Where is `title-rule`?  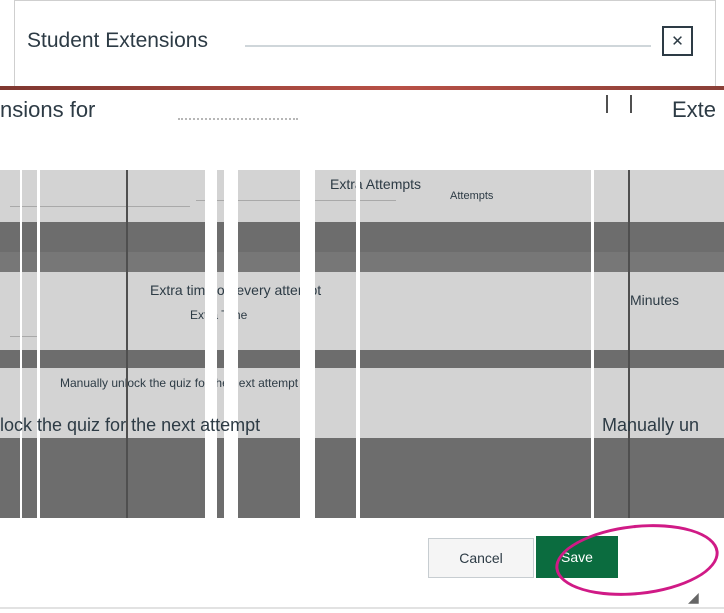
title-rule is located at coordinates (448, 46).